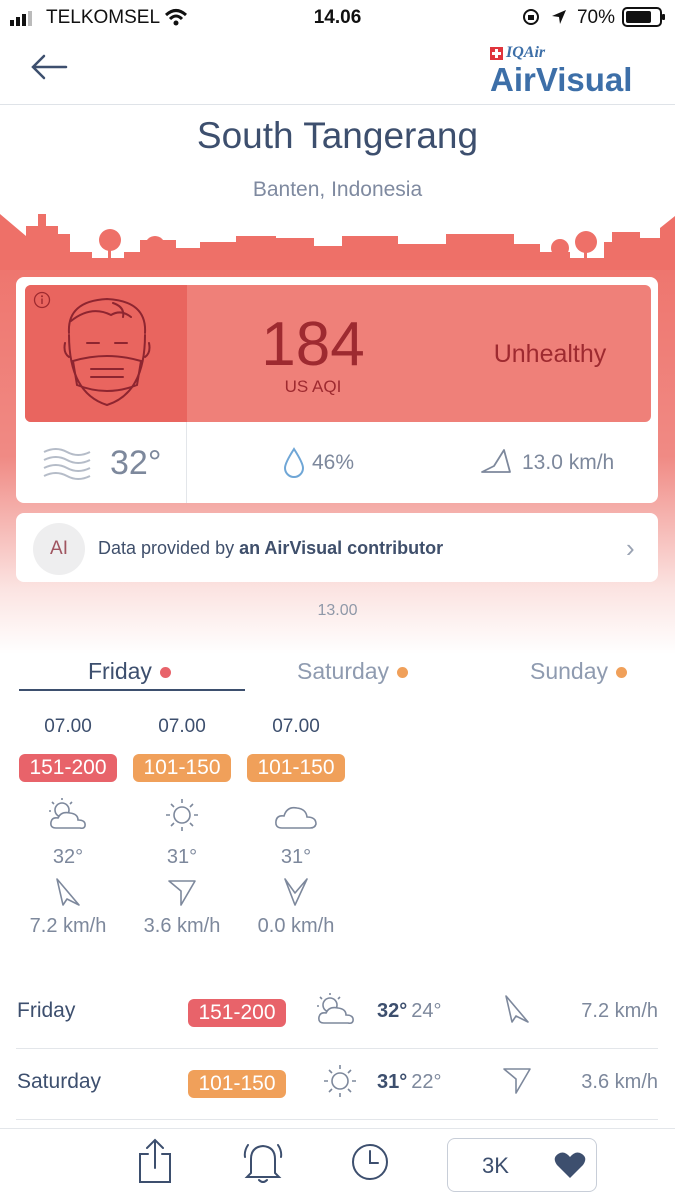 Image resolution: width=675 pixels, height=1201 pixels. Describe the element at coordinates (337, 135) in the screenshot. I see `city-name: South Tangerang` at that location.